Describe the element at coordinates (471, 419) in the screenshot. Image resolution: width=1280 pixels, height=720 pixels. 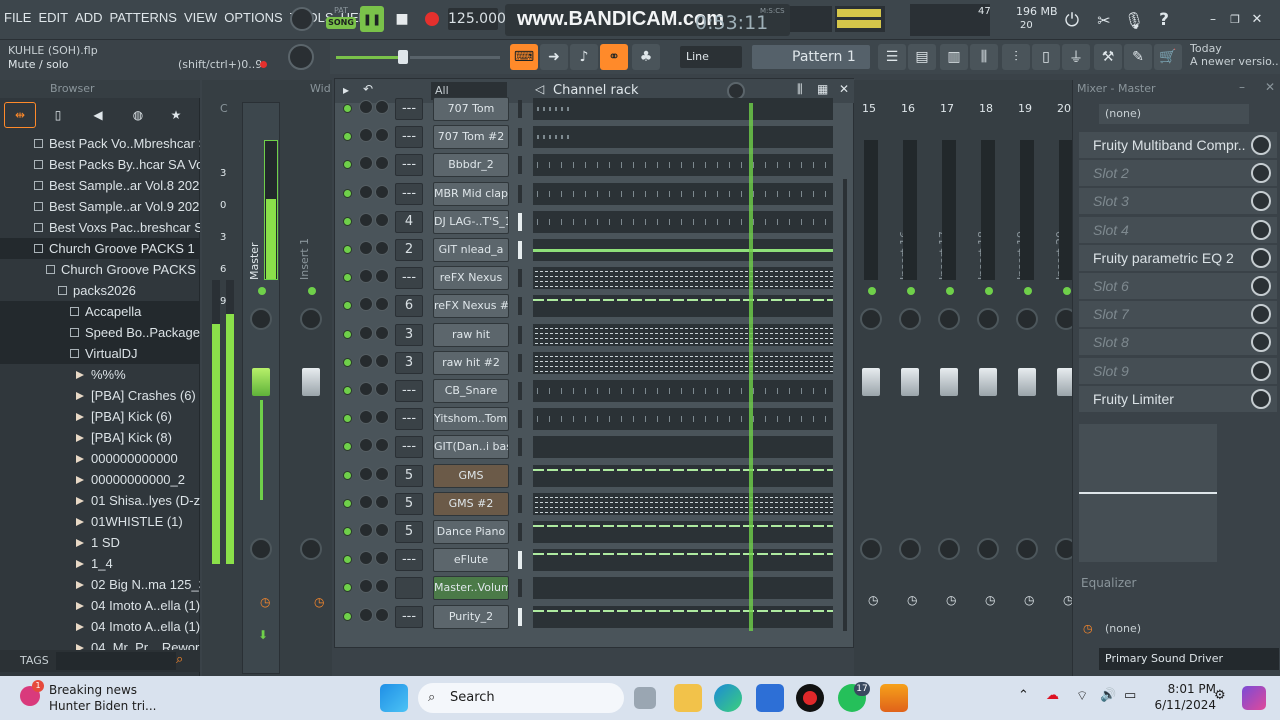
I see `channel-name-button: Yitshom..Tom 1` at that location.